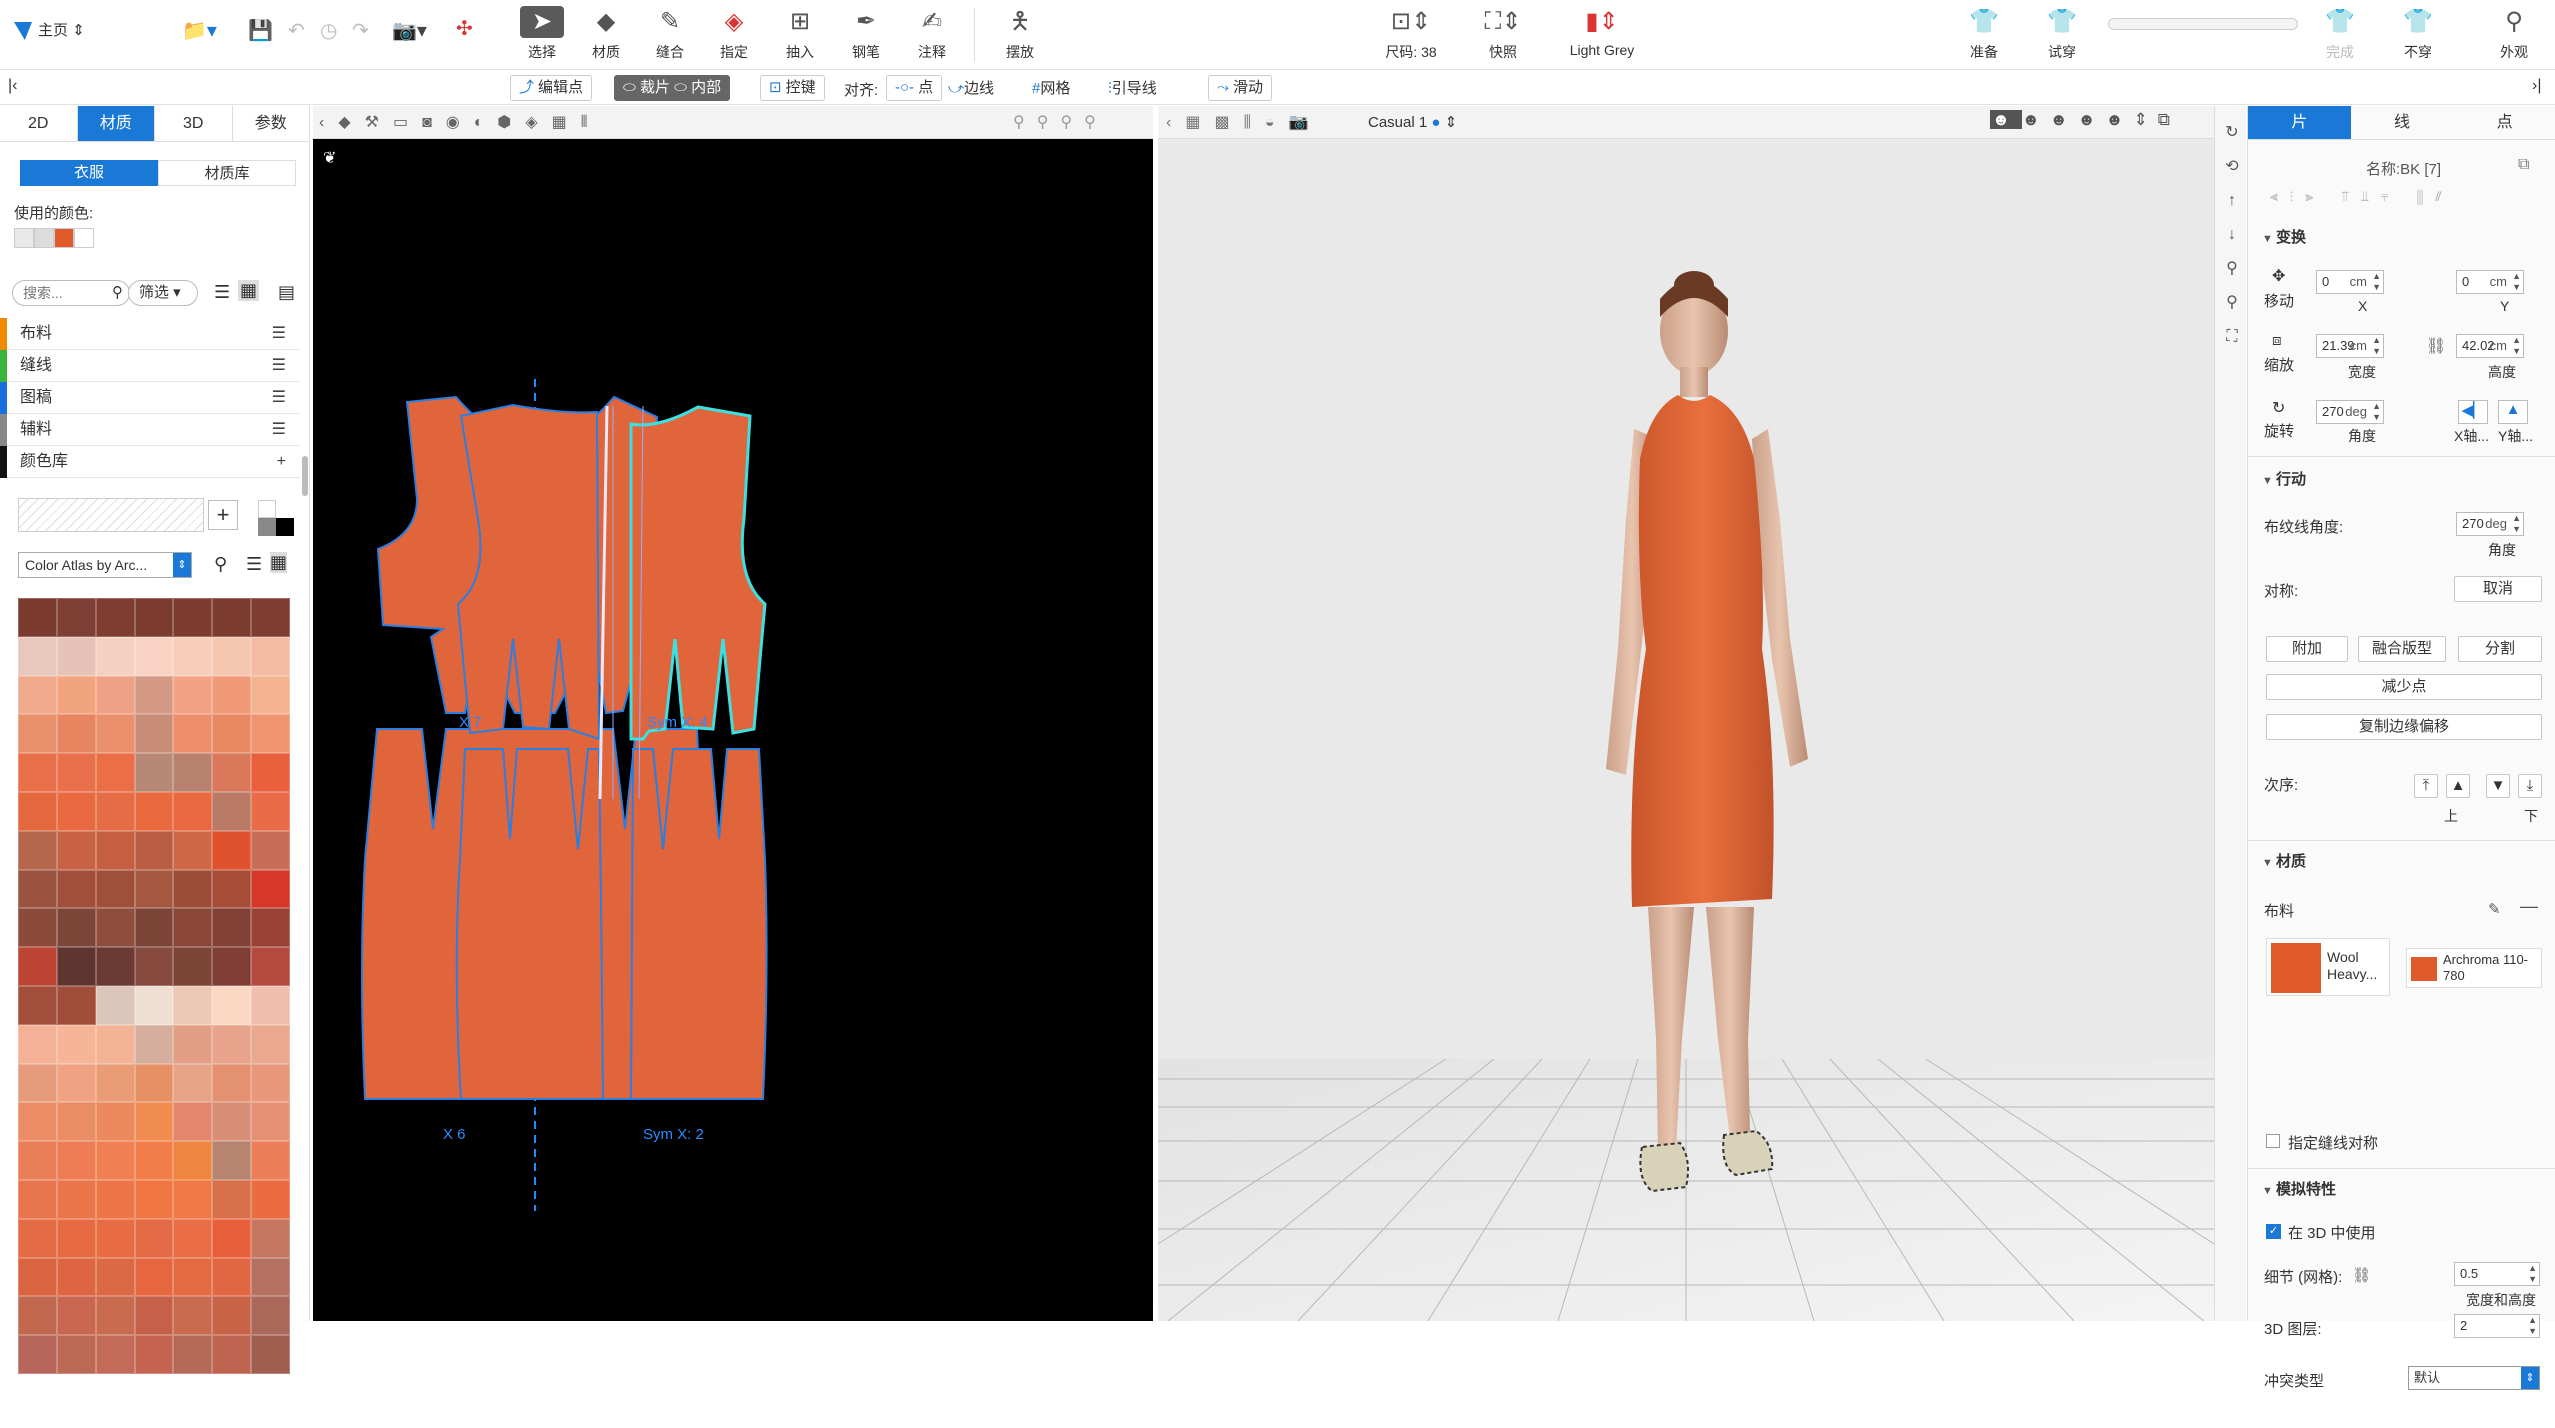 The width and height of the screenshot is (2555, 1428). Describe the element at coordinates (279, 334) in the screenshot. I see `menu-icon: ☰` at that location.